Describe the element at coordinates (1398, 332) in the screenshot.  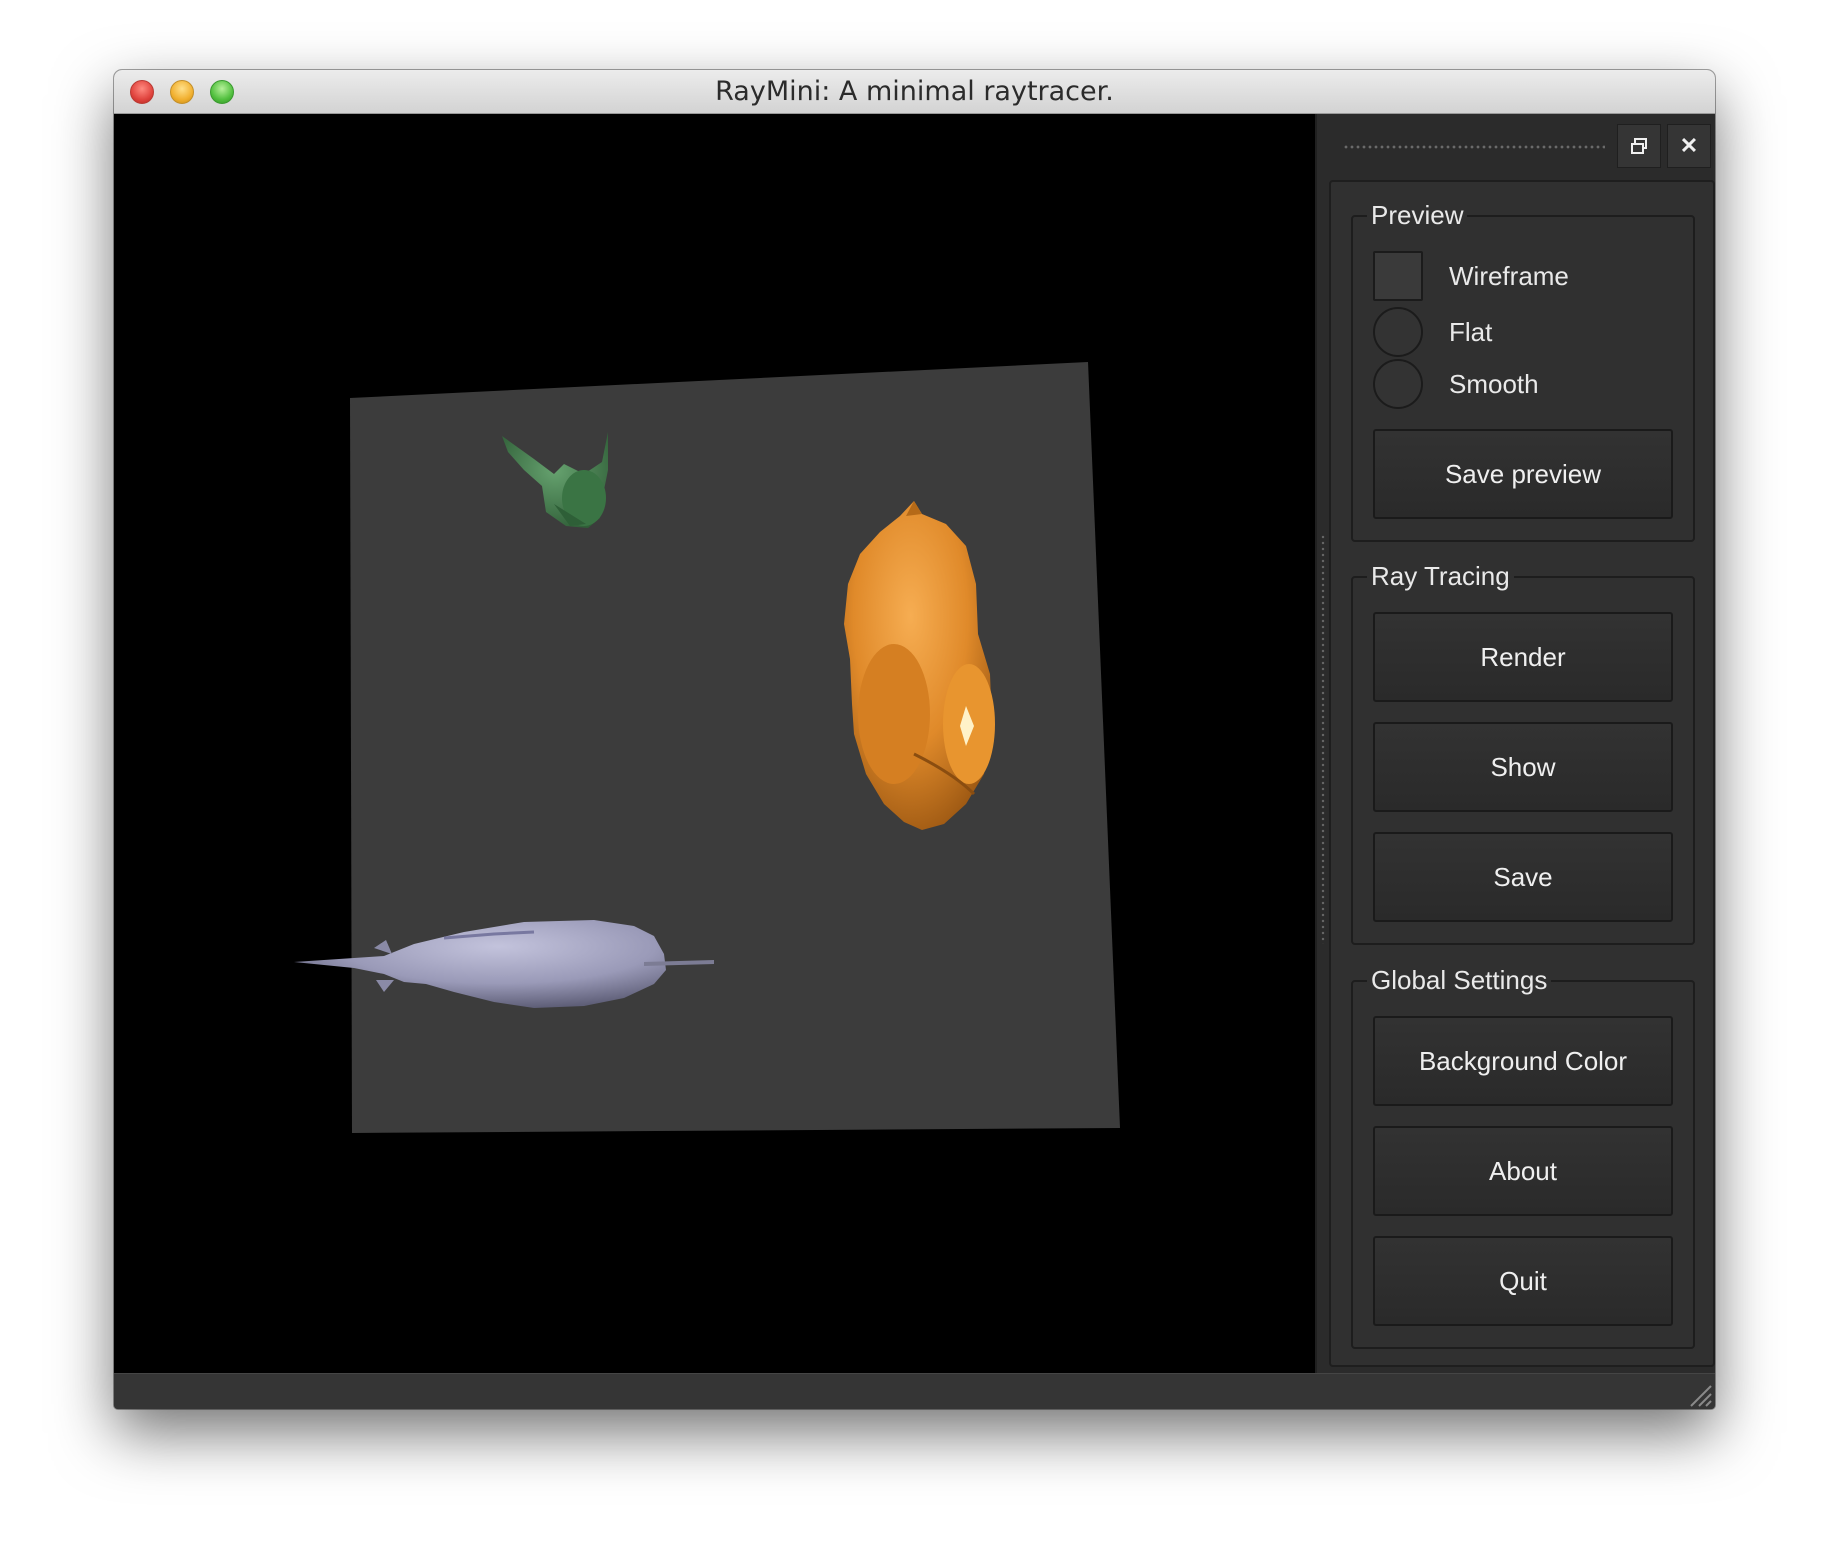
I see `flat-radio` at that location.